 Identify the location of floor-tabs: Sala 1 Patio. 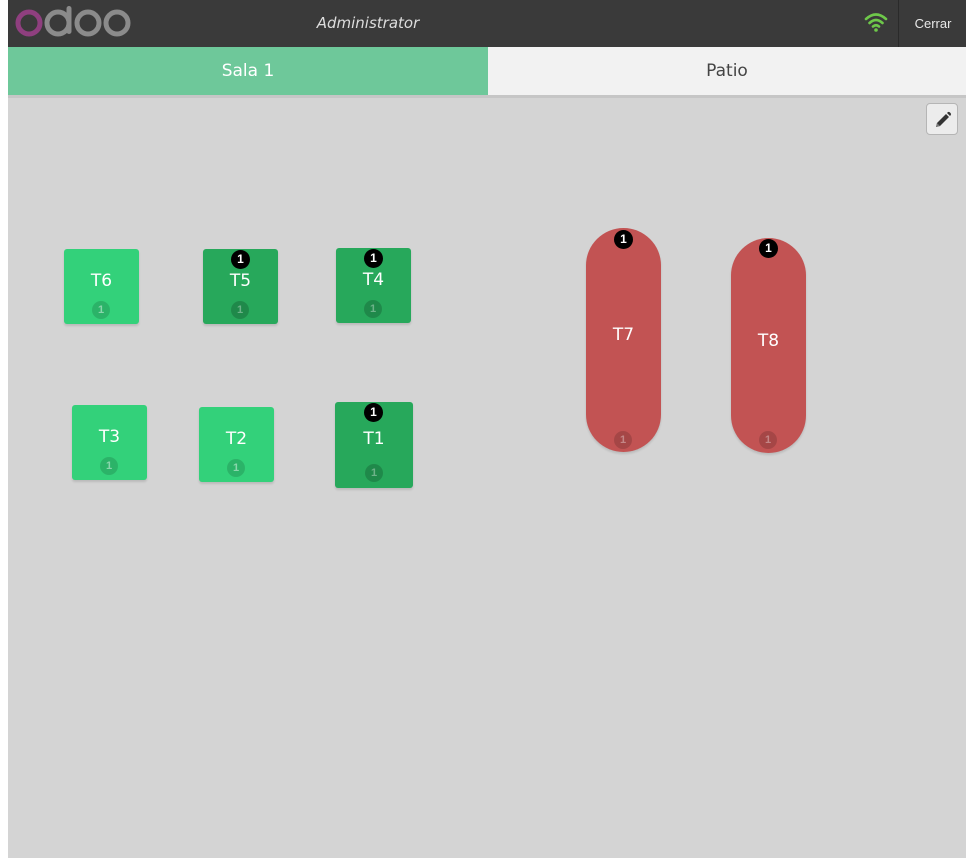
(487, 71).